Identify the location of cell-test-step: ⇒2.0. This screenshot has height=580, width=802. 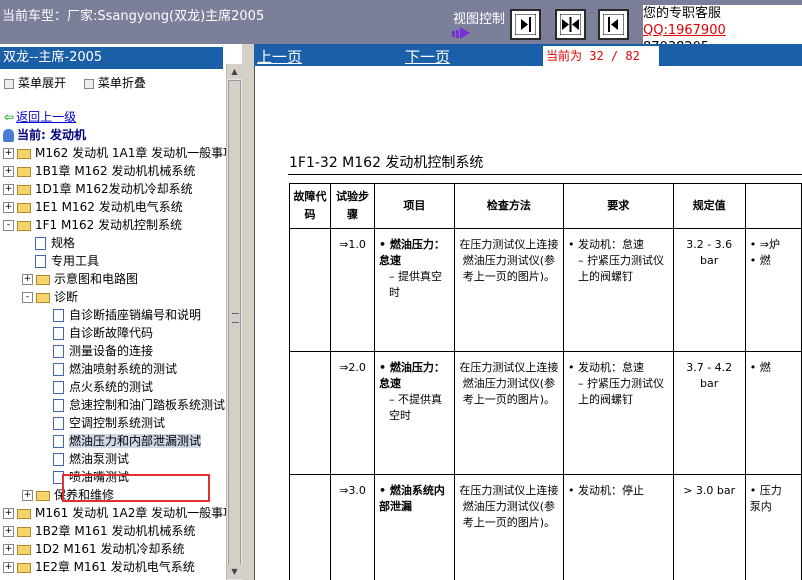
(352, 413).